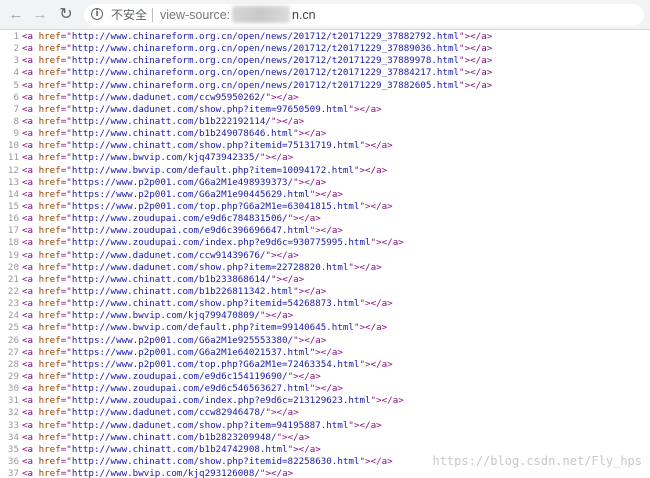 The image size is (650, 478). I want to click on line-number: 25, so click(13, 328).